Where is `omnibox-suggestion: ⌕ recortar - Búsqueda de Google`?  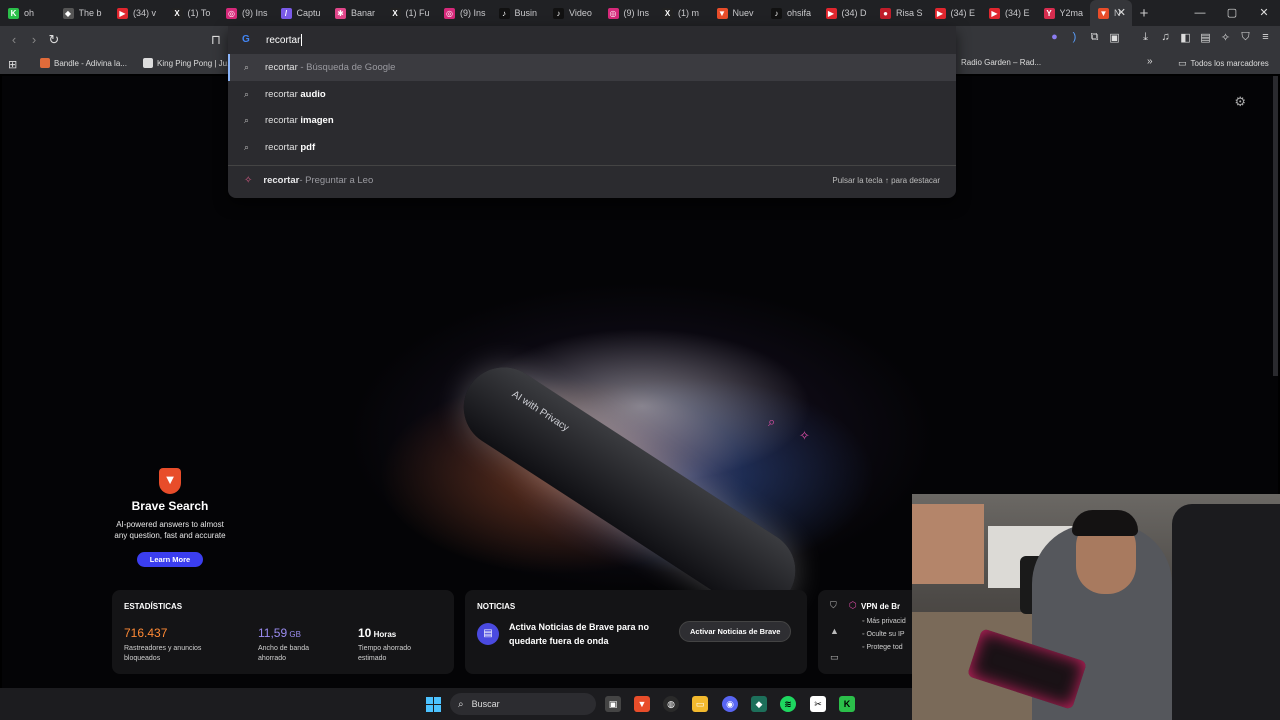
omnibox-suggestion: ⌕ recortar - Búsqueda de Google is located at coordinates (592, 67).